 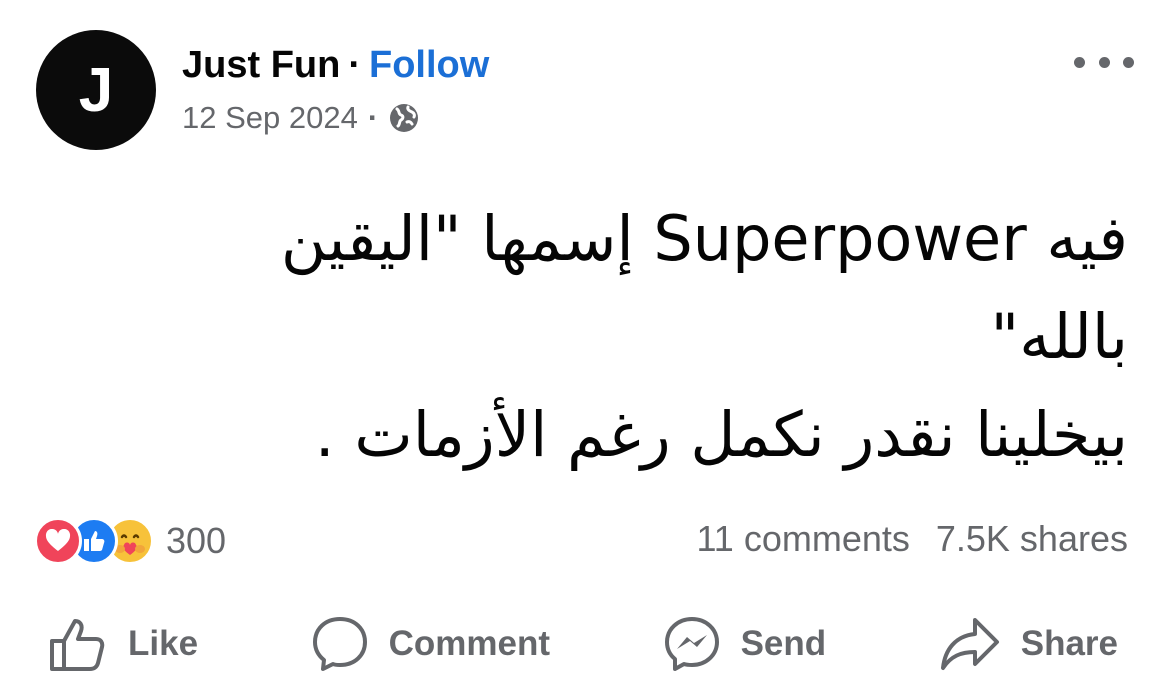 What do you see at coordinates (339, 644) in the screenshot?
I see `comment-bubble-icon` at bounding box center [339, 644].